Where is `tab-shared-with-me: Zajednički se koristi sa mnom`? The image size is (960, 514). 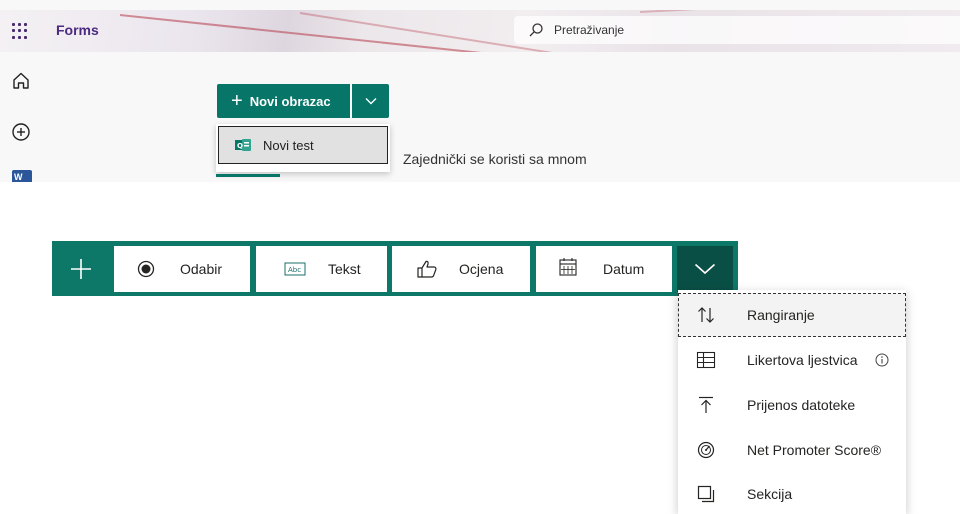
tab-shared-with-me: Zajednički se koristi sa mnom is located at coordinates (495, 159).